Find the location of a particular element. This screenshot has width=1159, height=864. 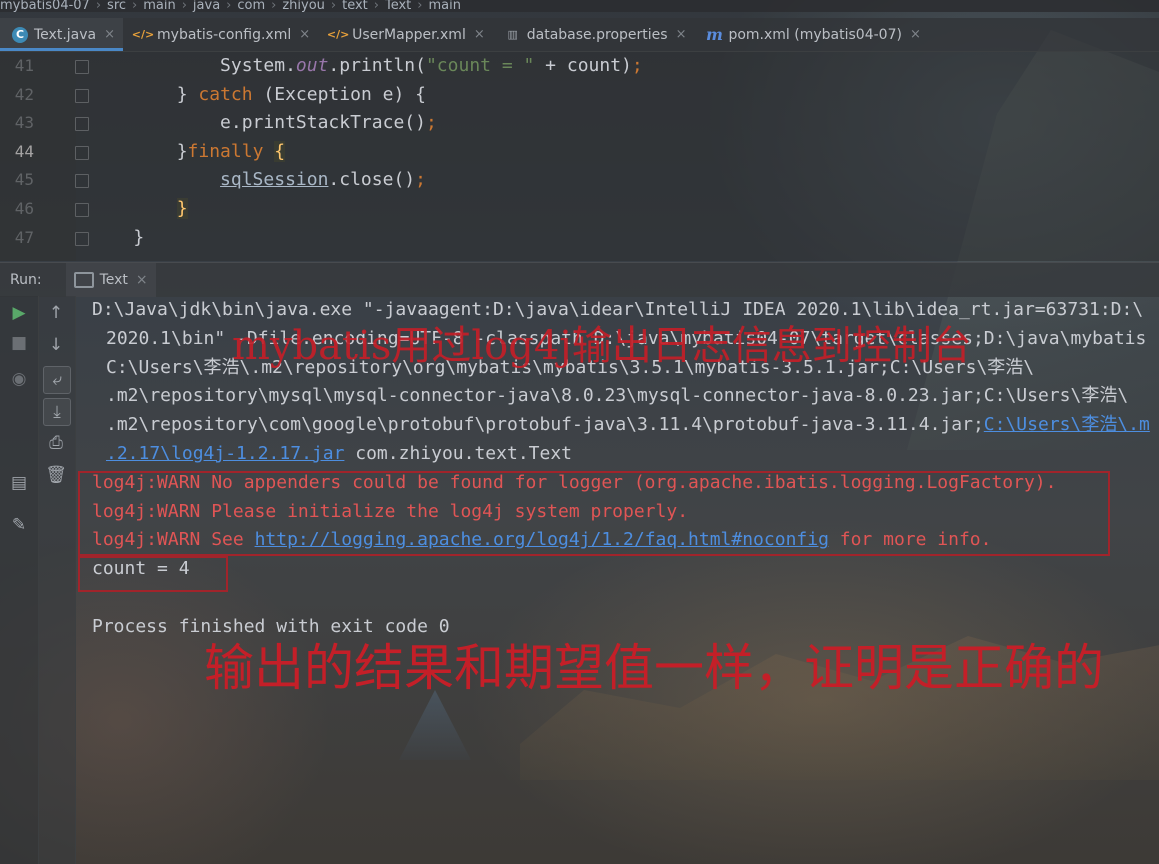

line-number: 44 is located at coordinates (24, 151).